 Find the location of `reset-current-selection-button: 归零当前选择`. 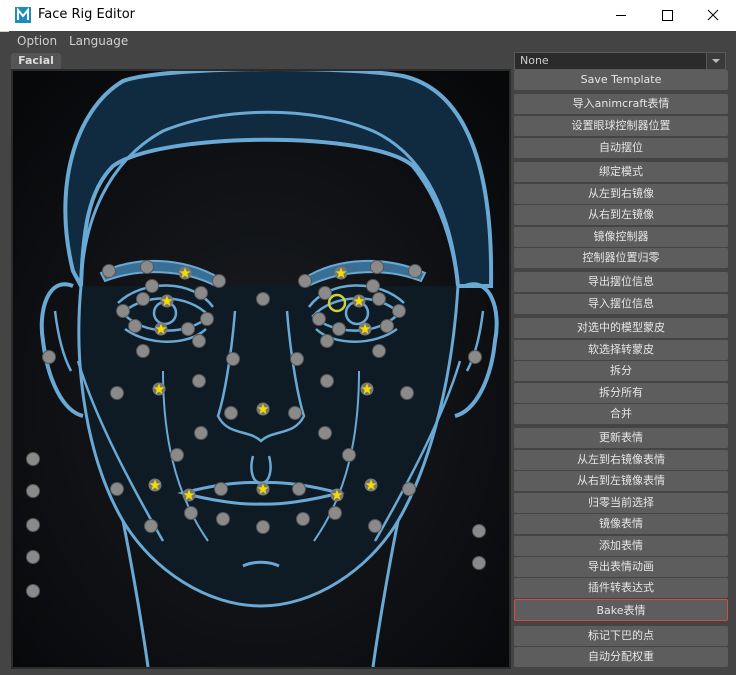

reset-current-selection-button: 归零当前选择 is located at coordinates (621, 503).